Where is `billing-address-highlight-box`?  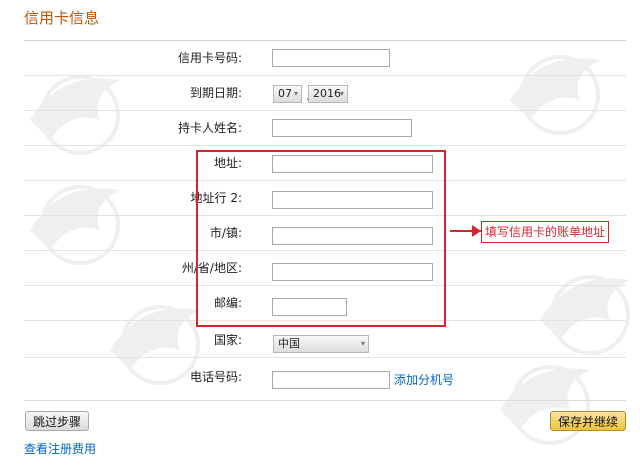
billing-address-highlight-box is located at coordinates (321, 238).